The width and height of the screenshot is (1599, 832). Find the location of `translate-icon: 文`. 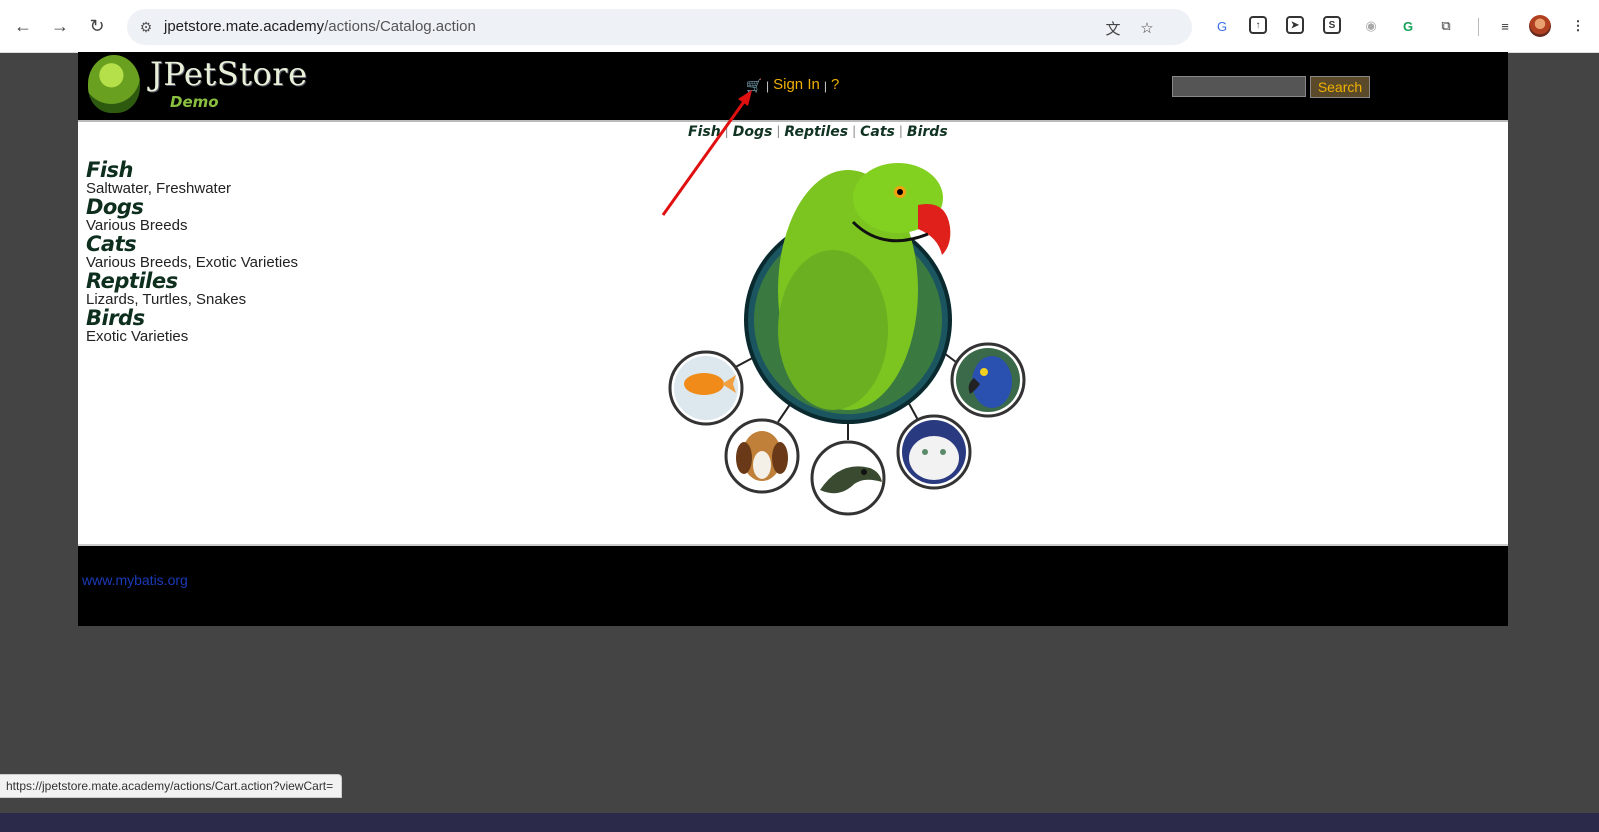

translate-icon: 文 is located at coordinates (1113, 28).